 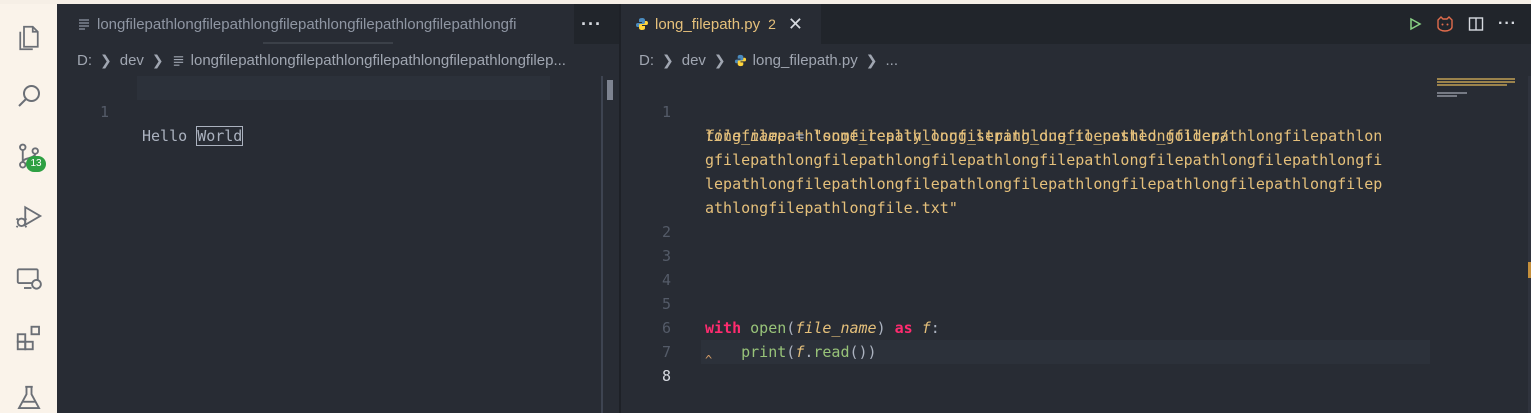 What do you see at coordinates (1476, 24) in the screenshot?
I see `split-editor-icon` at bounding box center [1476, 24].